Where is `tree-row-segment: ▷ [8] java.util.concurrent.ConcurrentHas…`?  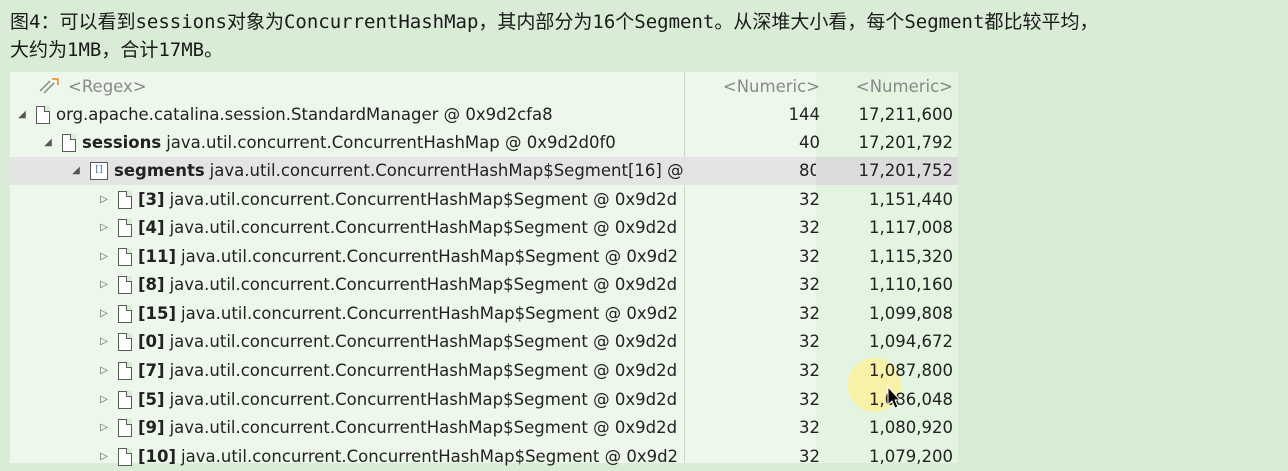 tree-row-segment: ▷ [8] java.util.concurrent.ConcurrentHas… is located at coordinates (484, 285).